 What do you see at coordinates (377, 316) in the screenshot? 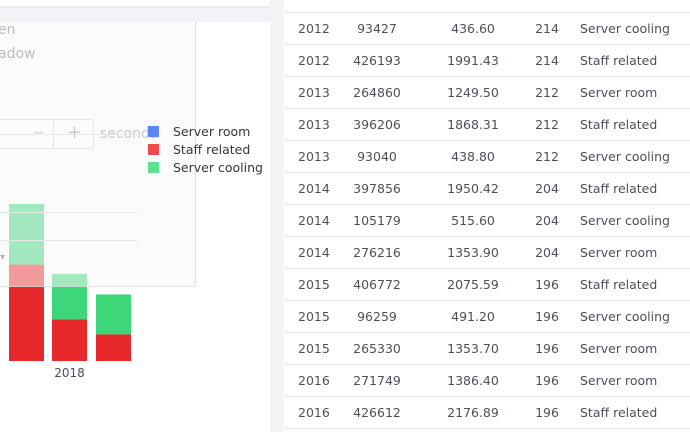
I see `value-cell: 96259` at bounding box center [377, 316].